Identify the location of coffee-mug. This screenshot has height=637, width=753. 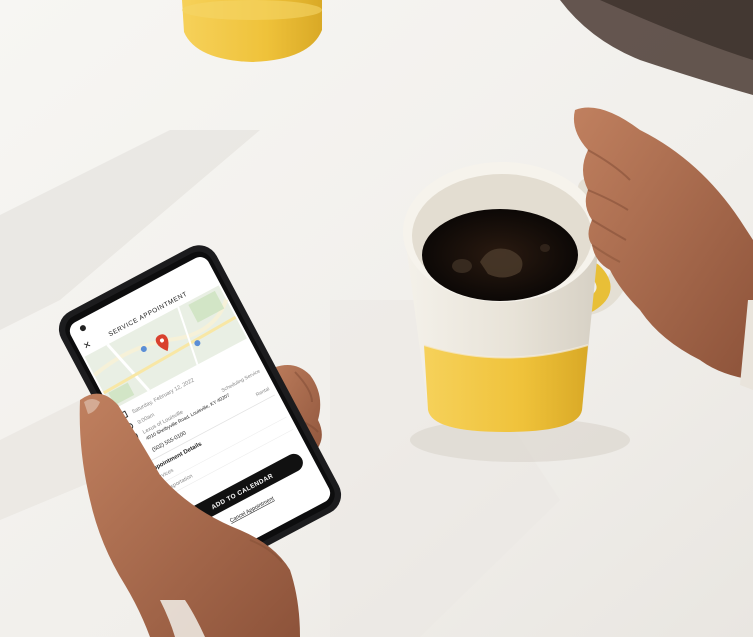
(502, 297).